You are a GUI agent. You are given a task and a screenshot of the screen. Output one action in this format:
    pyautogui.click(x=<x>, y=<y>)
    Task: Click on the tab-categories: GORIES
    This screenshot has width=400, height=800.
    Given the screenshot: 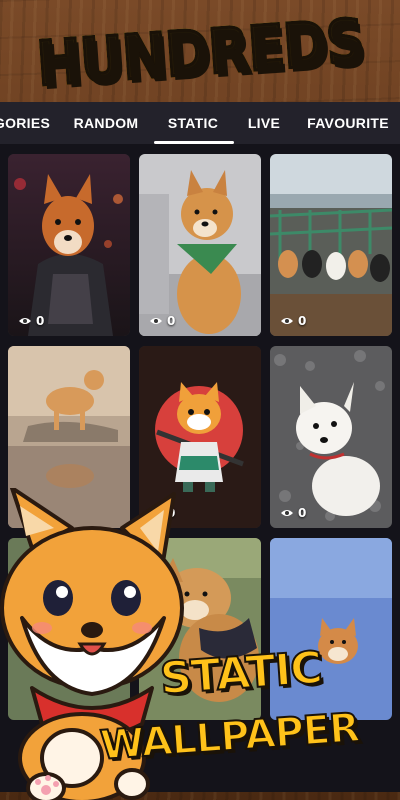 What is the action you would take?
    pyautogui.click(x=25, y=123)
    